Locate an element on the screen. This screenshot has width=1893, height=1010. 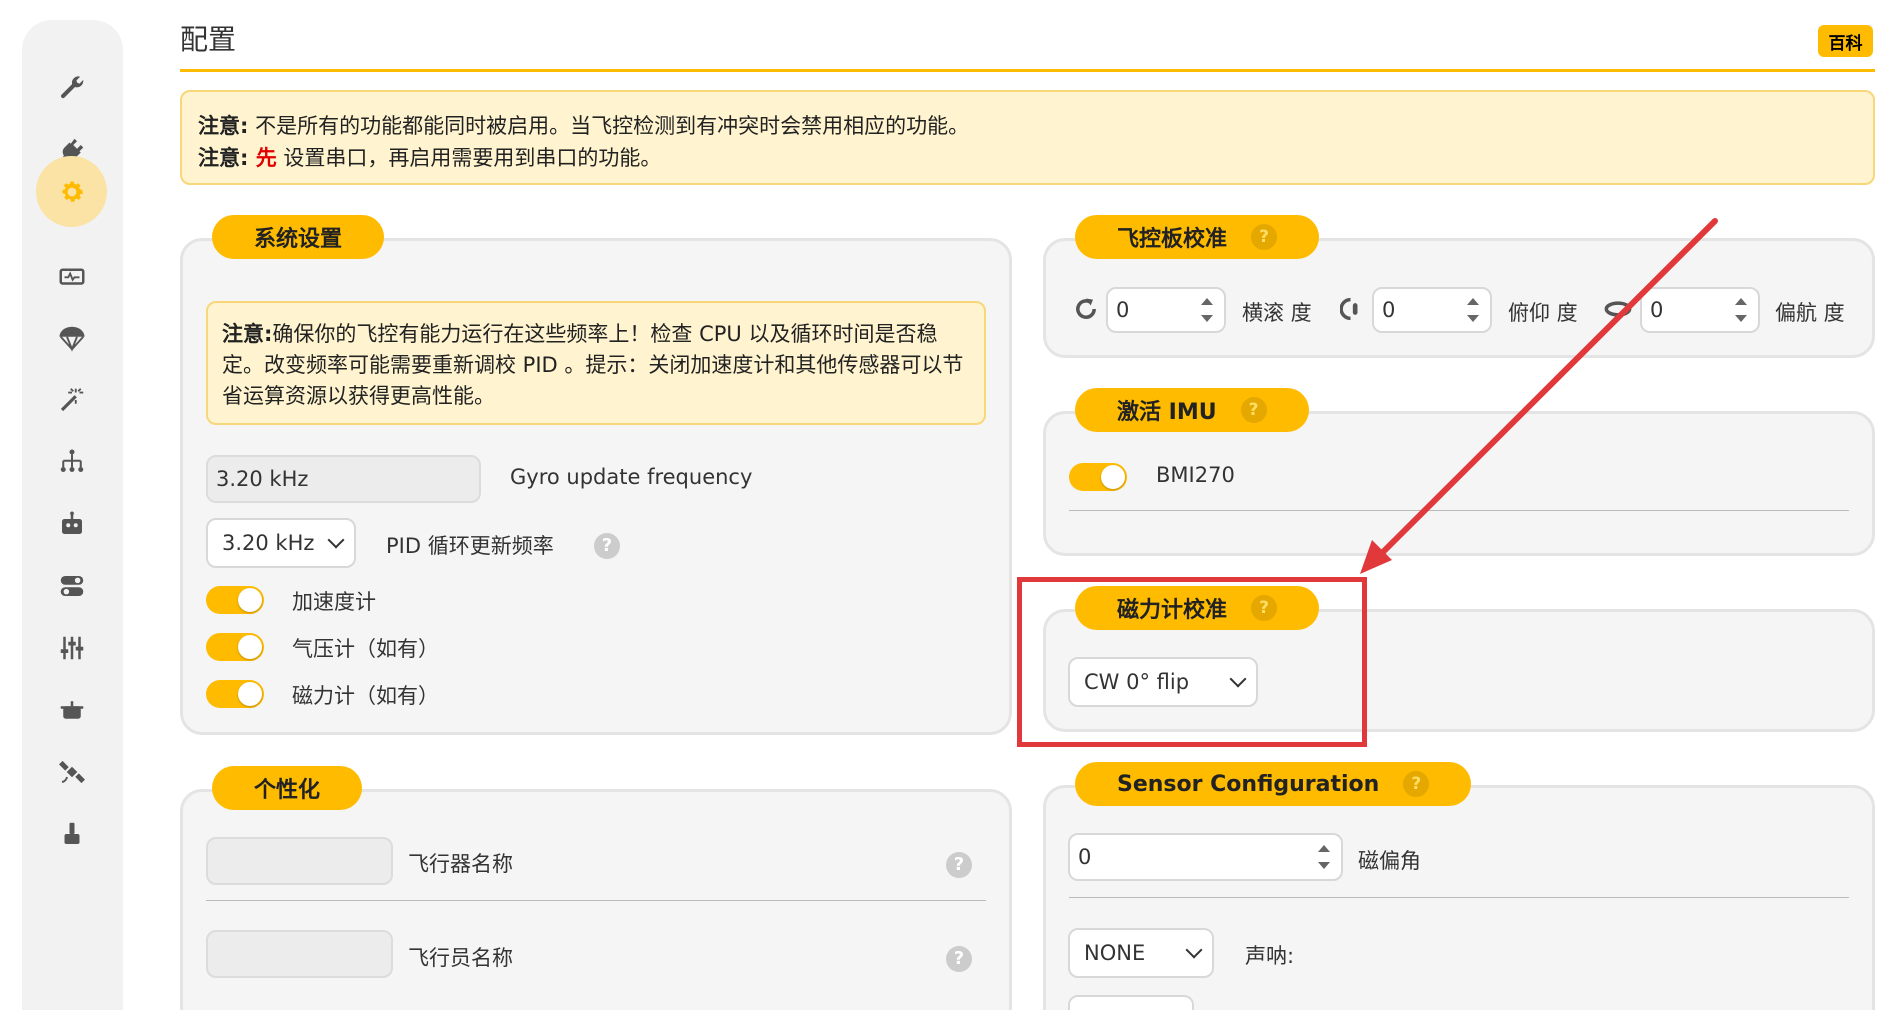
sensor-configuration-tag: Sensor Configuration? is located at coordinates (1273, 784).